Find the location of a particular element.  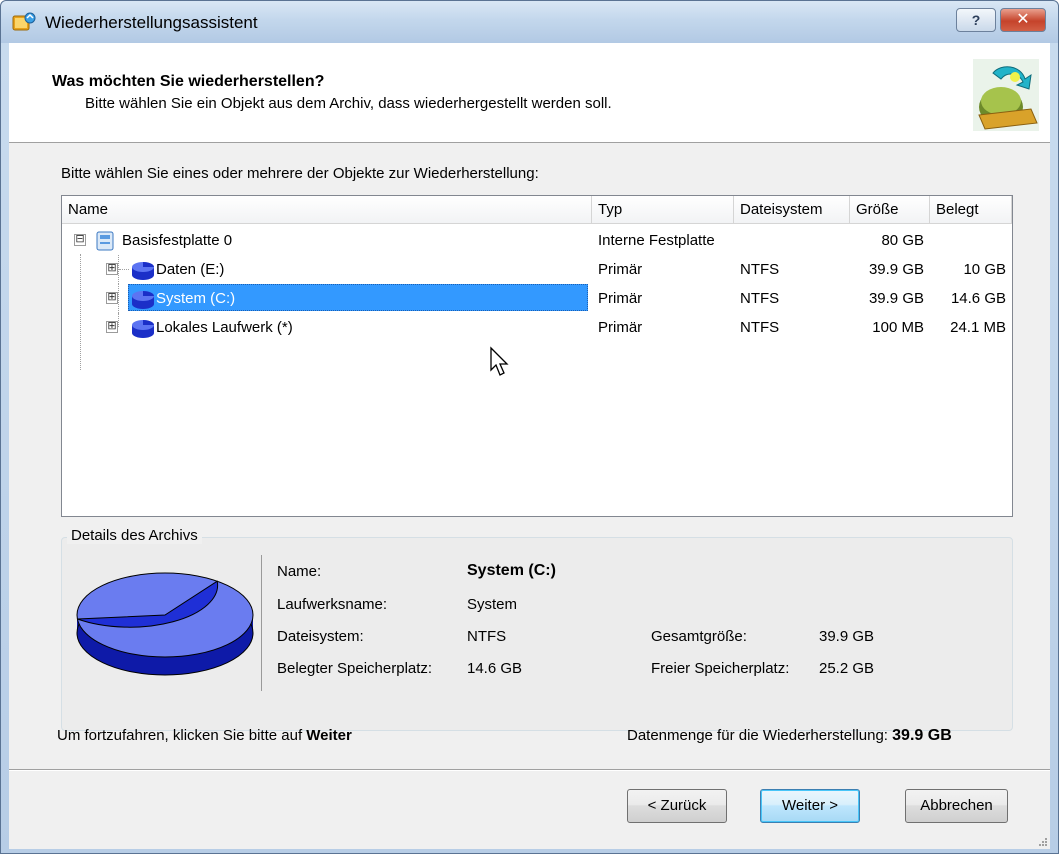

help-button: ? is located at coordinates (976, 20).